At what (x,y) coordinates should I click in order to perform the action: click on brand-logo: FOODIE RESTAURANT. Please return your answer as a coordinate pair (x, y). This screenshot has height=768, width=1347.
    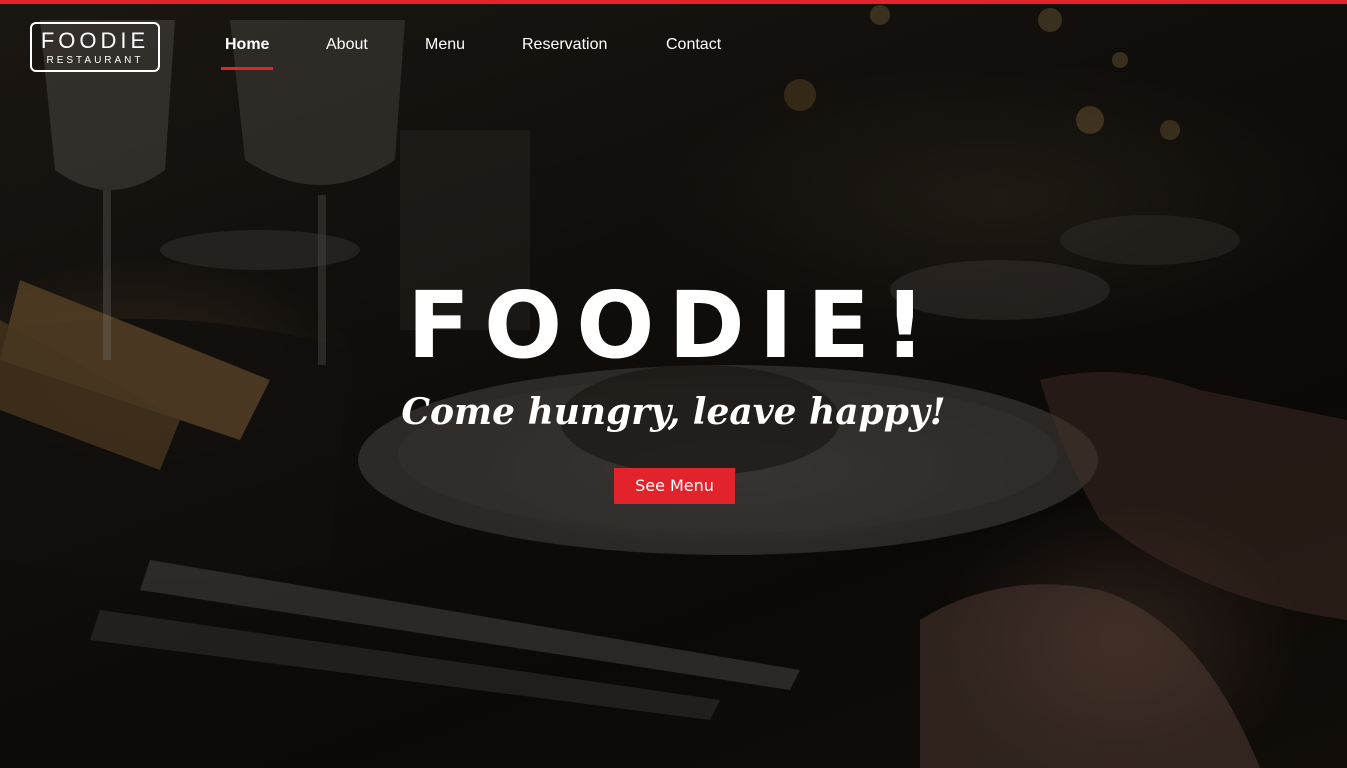
    Looking at the image, I should click on (95, 47).